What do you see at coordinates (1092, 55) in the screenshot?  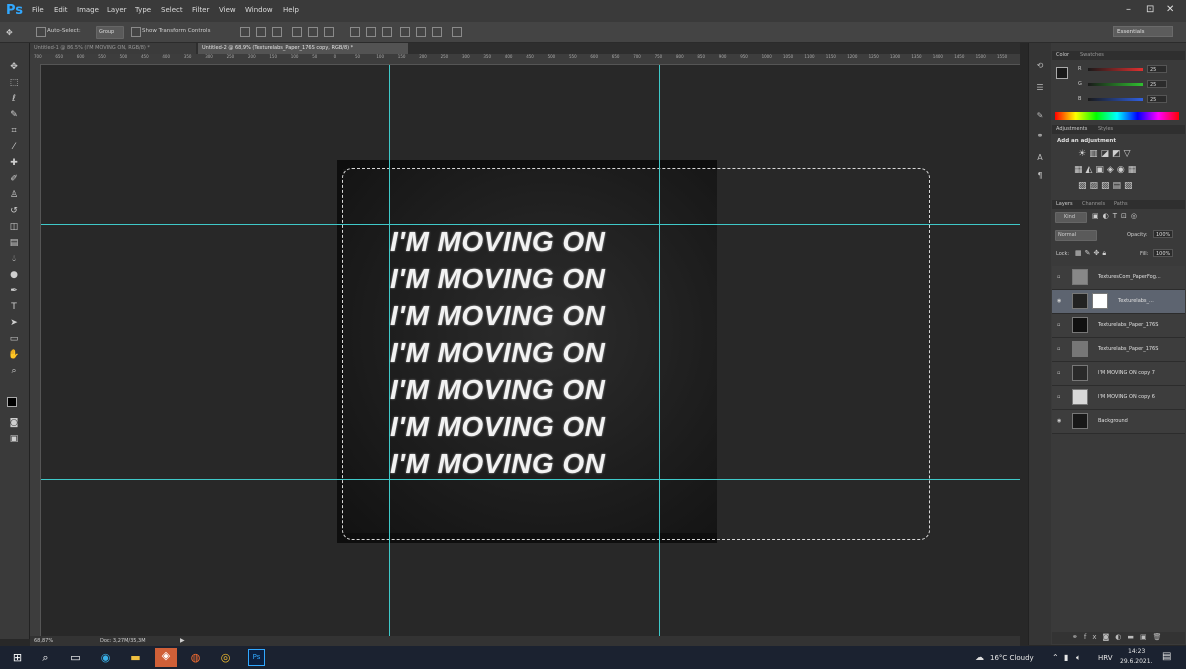 I see `tab-swatches: Swatches` at bounding box center [1092, 55].